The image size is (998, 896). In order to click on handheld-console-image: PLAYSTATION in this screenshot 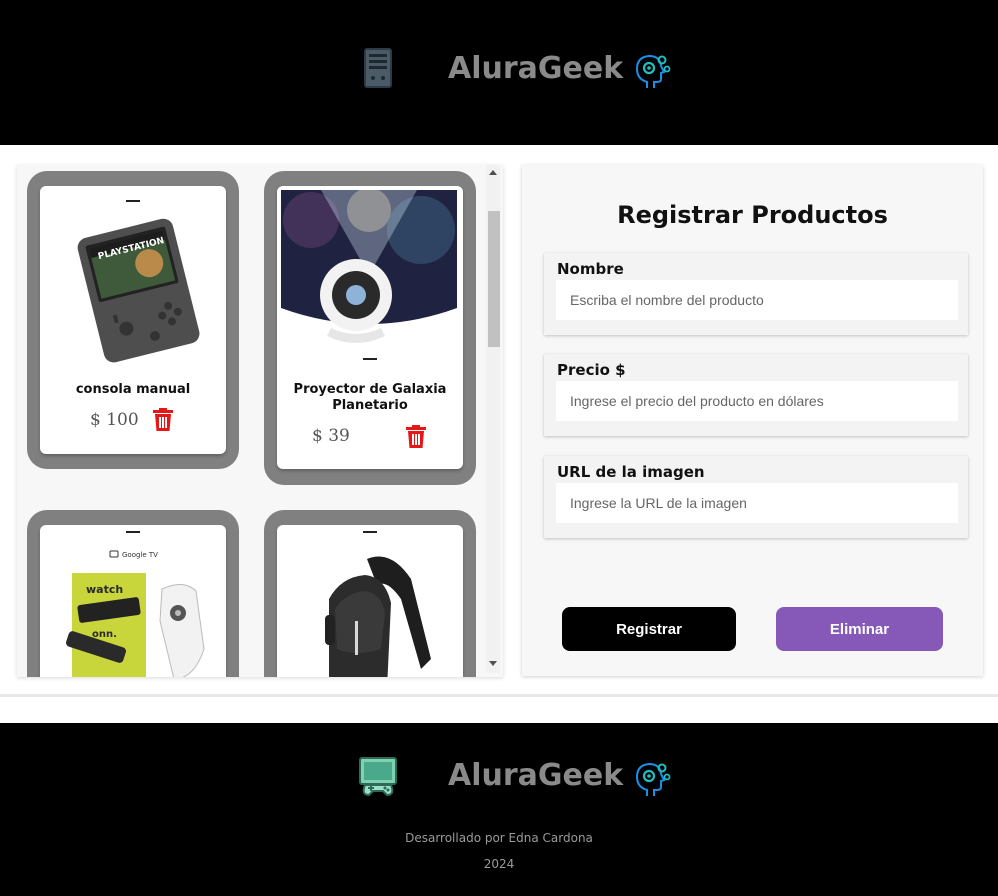, I will do `click(132, 278)`.